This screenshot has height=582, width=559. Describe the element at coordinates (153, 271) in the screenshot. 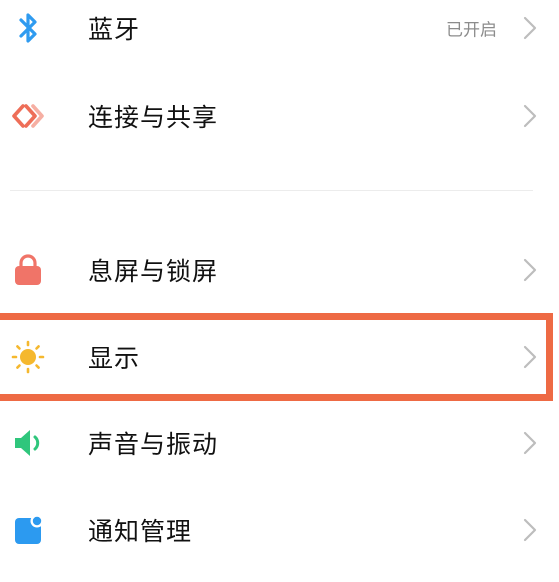

I see `settings-item-label: 息屏与锁屏` at that location.